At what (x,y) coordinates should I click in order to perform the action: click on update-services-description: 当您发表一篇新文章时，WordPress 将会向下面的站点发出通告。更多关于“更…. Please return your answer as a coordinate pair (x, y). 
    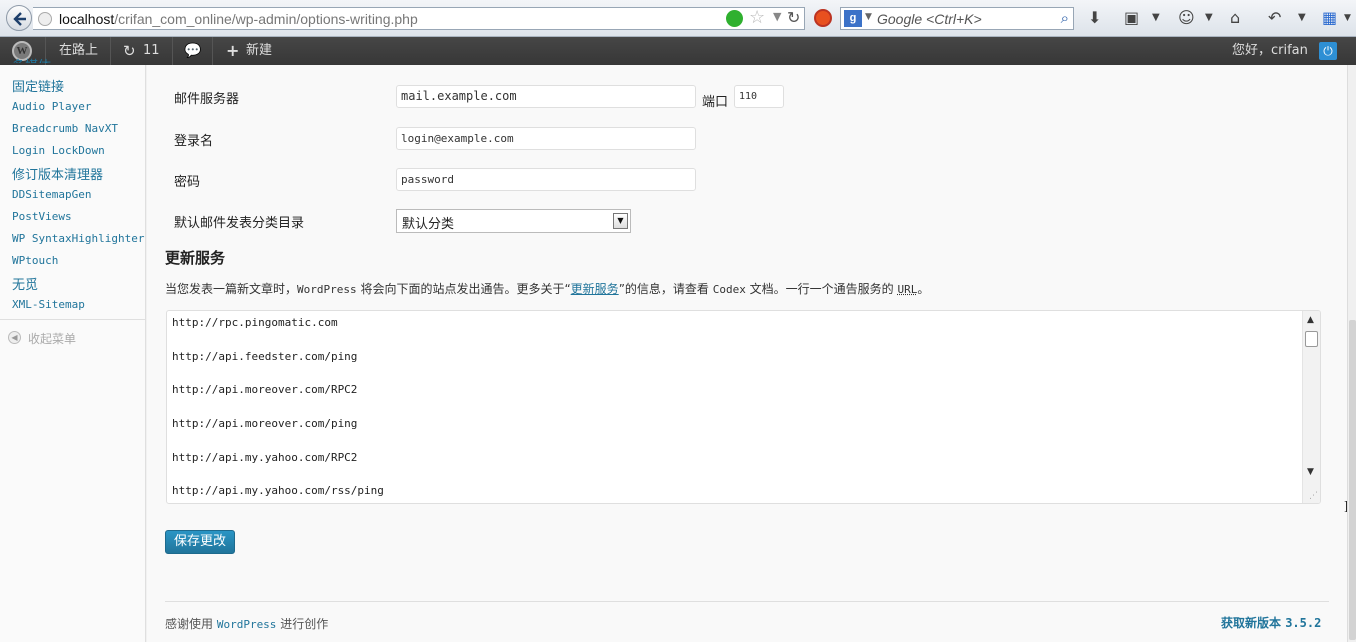
    Looking at the image, I should click on (547, 289).